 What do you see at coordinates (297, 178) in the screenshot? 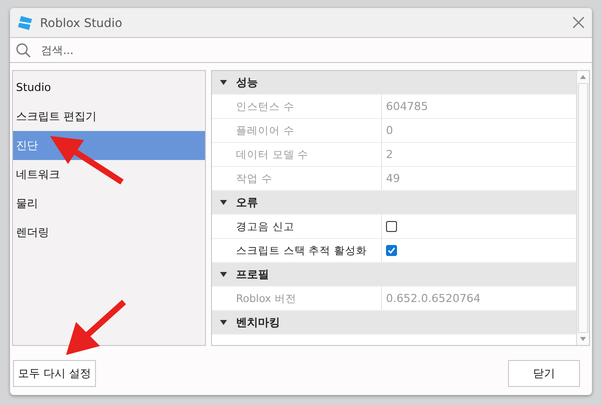
I see `property-name: 작업 수` at bounding box center [297, 178].